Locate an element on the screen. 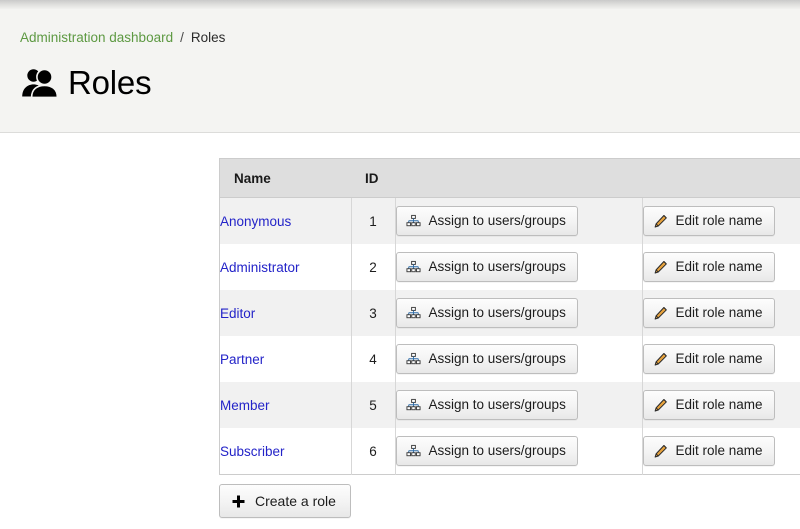 The image size is (800, 529). plus-icon is located at coordinates (238, 501).